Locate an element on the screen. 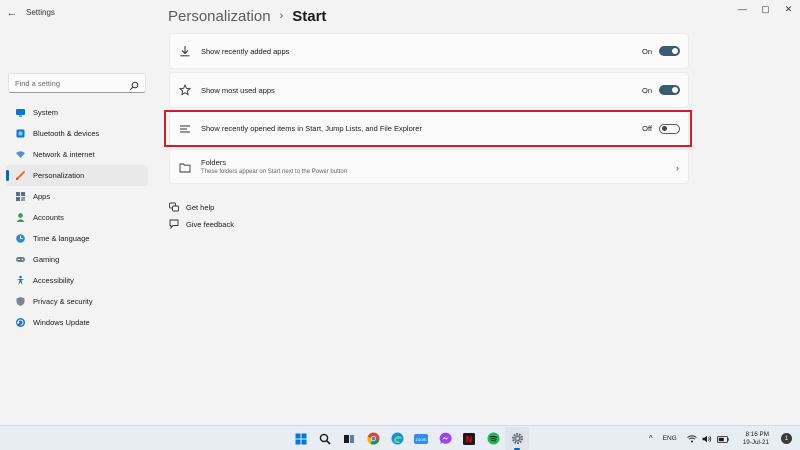 This screenshot has width=800, height=450. spotify-icon is located at coordinates (493, 438).